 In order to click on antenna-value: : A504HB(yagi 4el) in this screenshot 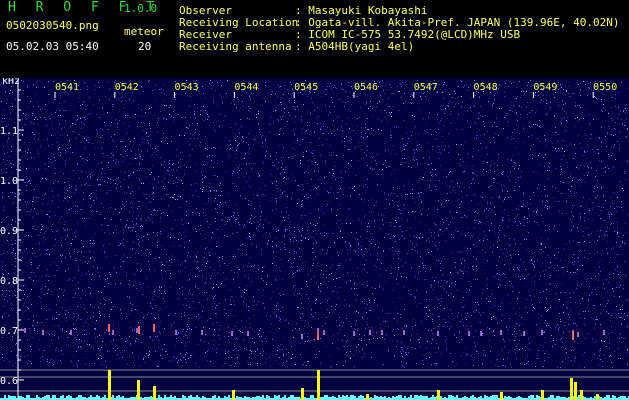, I will do `click(355, 46)`.